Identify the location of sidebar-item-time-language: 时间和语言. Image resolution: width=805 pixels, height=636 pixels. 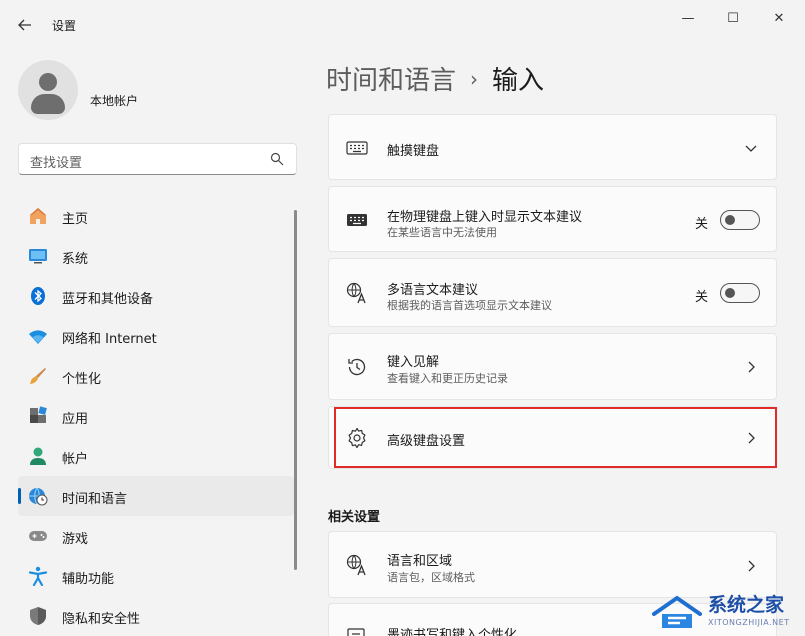
(156, 496).